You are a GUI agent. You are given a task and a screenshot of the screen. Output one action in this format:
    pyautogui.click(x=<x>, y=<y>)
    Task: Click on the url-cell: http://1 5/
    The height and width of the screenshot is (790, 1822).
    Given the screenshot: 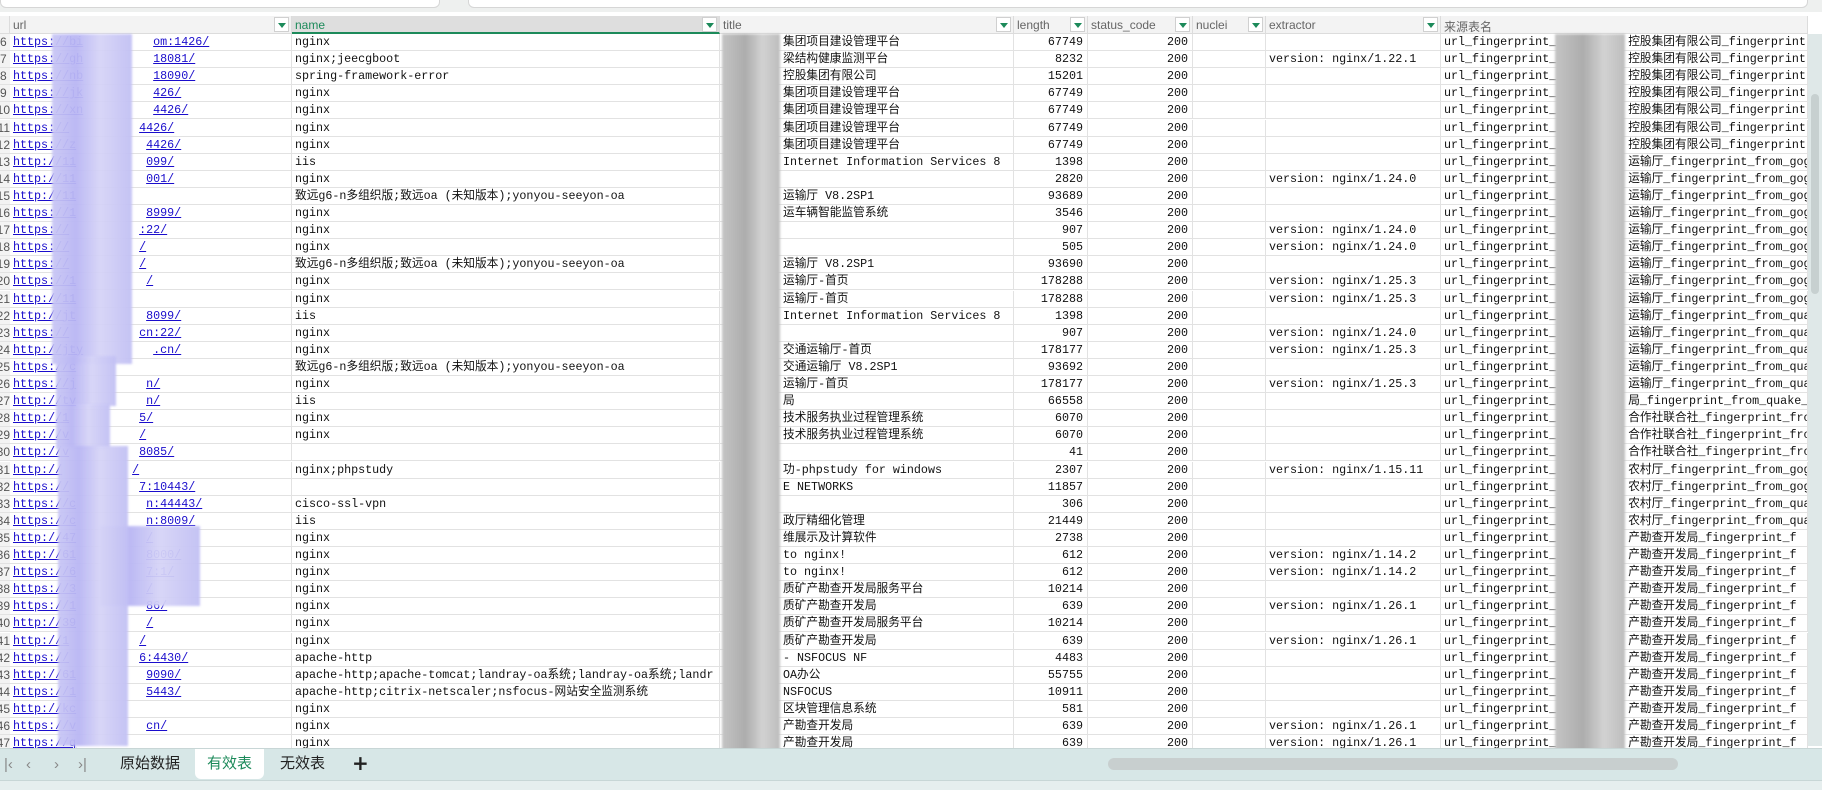 What is the action you would take?
    pyautogui.click(x=151, y=419)
    